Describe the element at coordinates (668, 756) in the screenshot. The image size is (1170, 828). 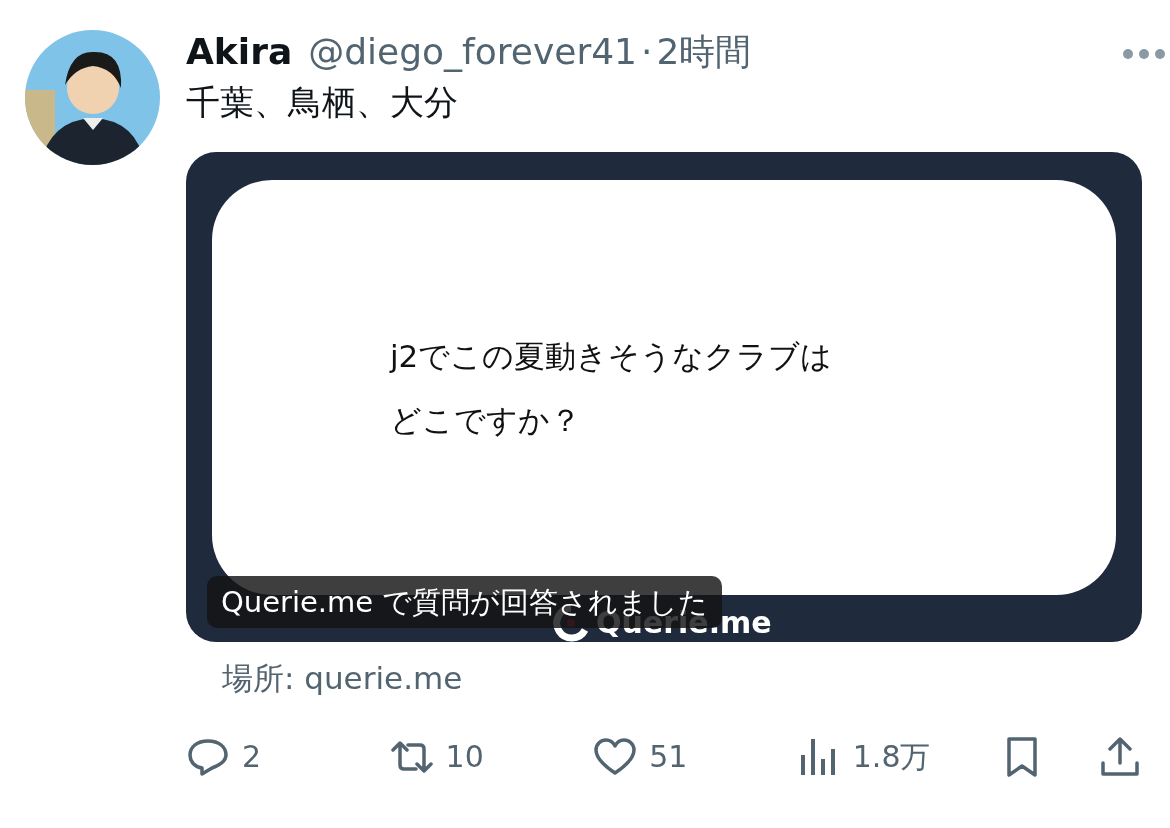
I see `like-button: 51` at that location.